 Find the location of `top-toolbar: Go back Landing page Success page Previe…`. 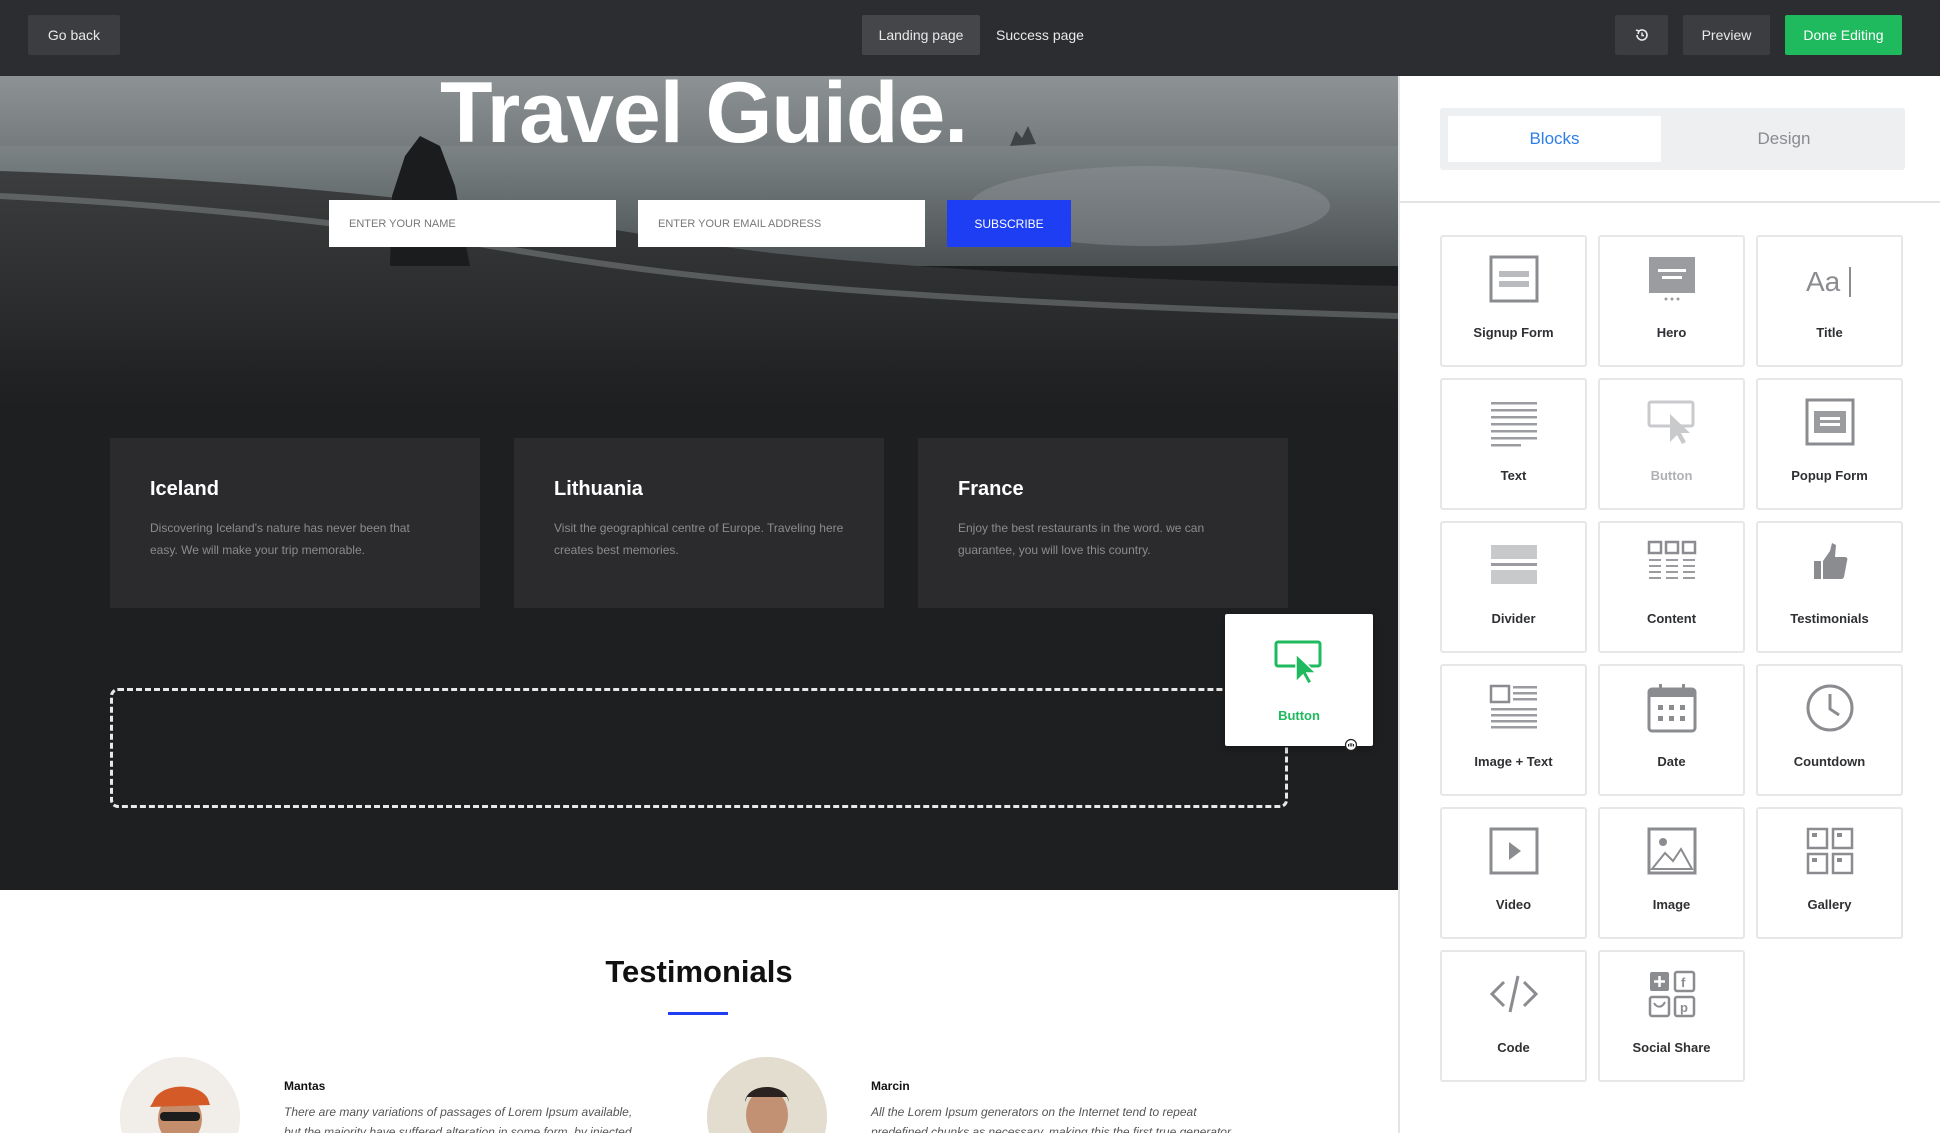

top-toolbar: Go back Landing page Success page Previe… is located at coordinates (970, 38).